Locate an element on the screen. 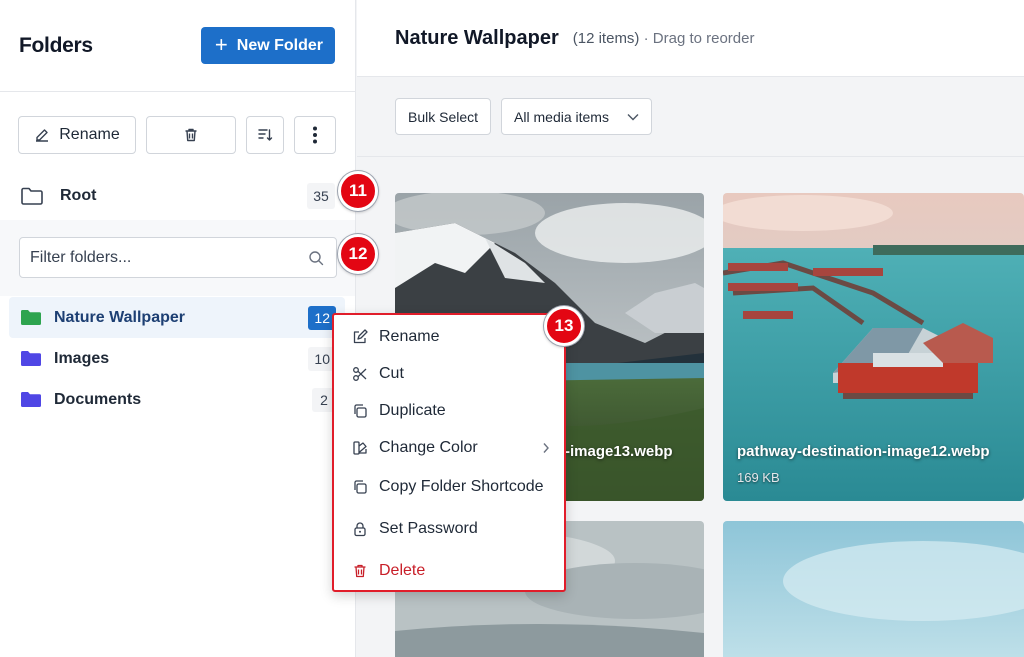 This screenshot has height=657, width=1024. menu-item-label: Rename is located at coordinates (409, 336).